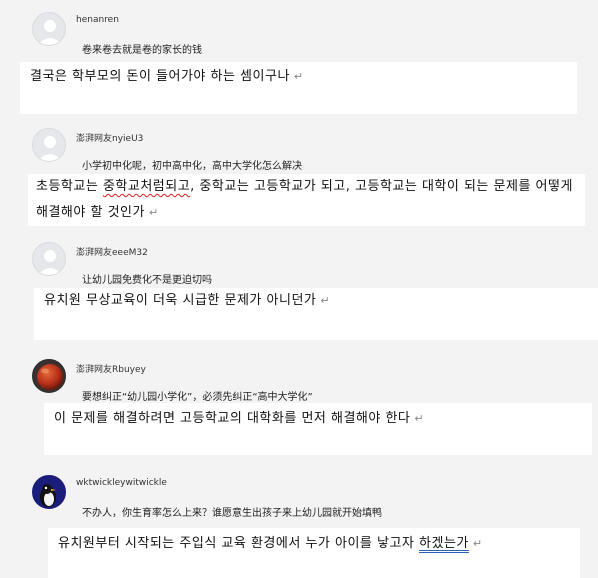  What do you see at coordinates (146, 186) in the screenshot?
I see `spellcheck-underlined-text: 중학교처럼되고` at bounding box center [146, 186].